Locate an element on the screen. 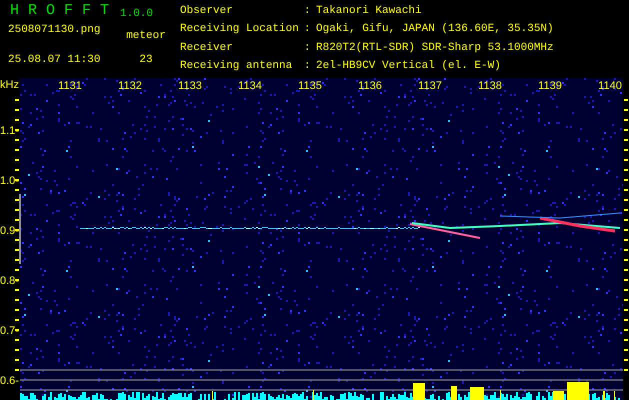 Image resolution: width=629 pixels, height=400 pixels. datetime-label: 25.08.07 11:30 is located at coordinates (55, 61).